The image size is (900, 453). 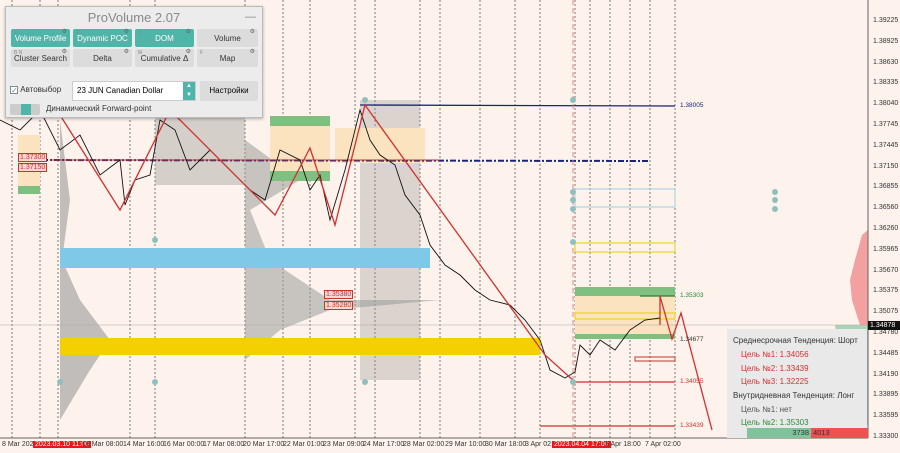 I want to click on zone-yellow, so click(x=300, y=346).